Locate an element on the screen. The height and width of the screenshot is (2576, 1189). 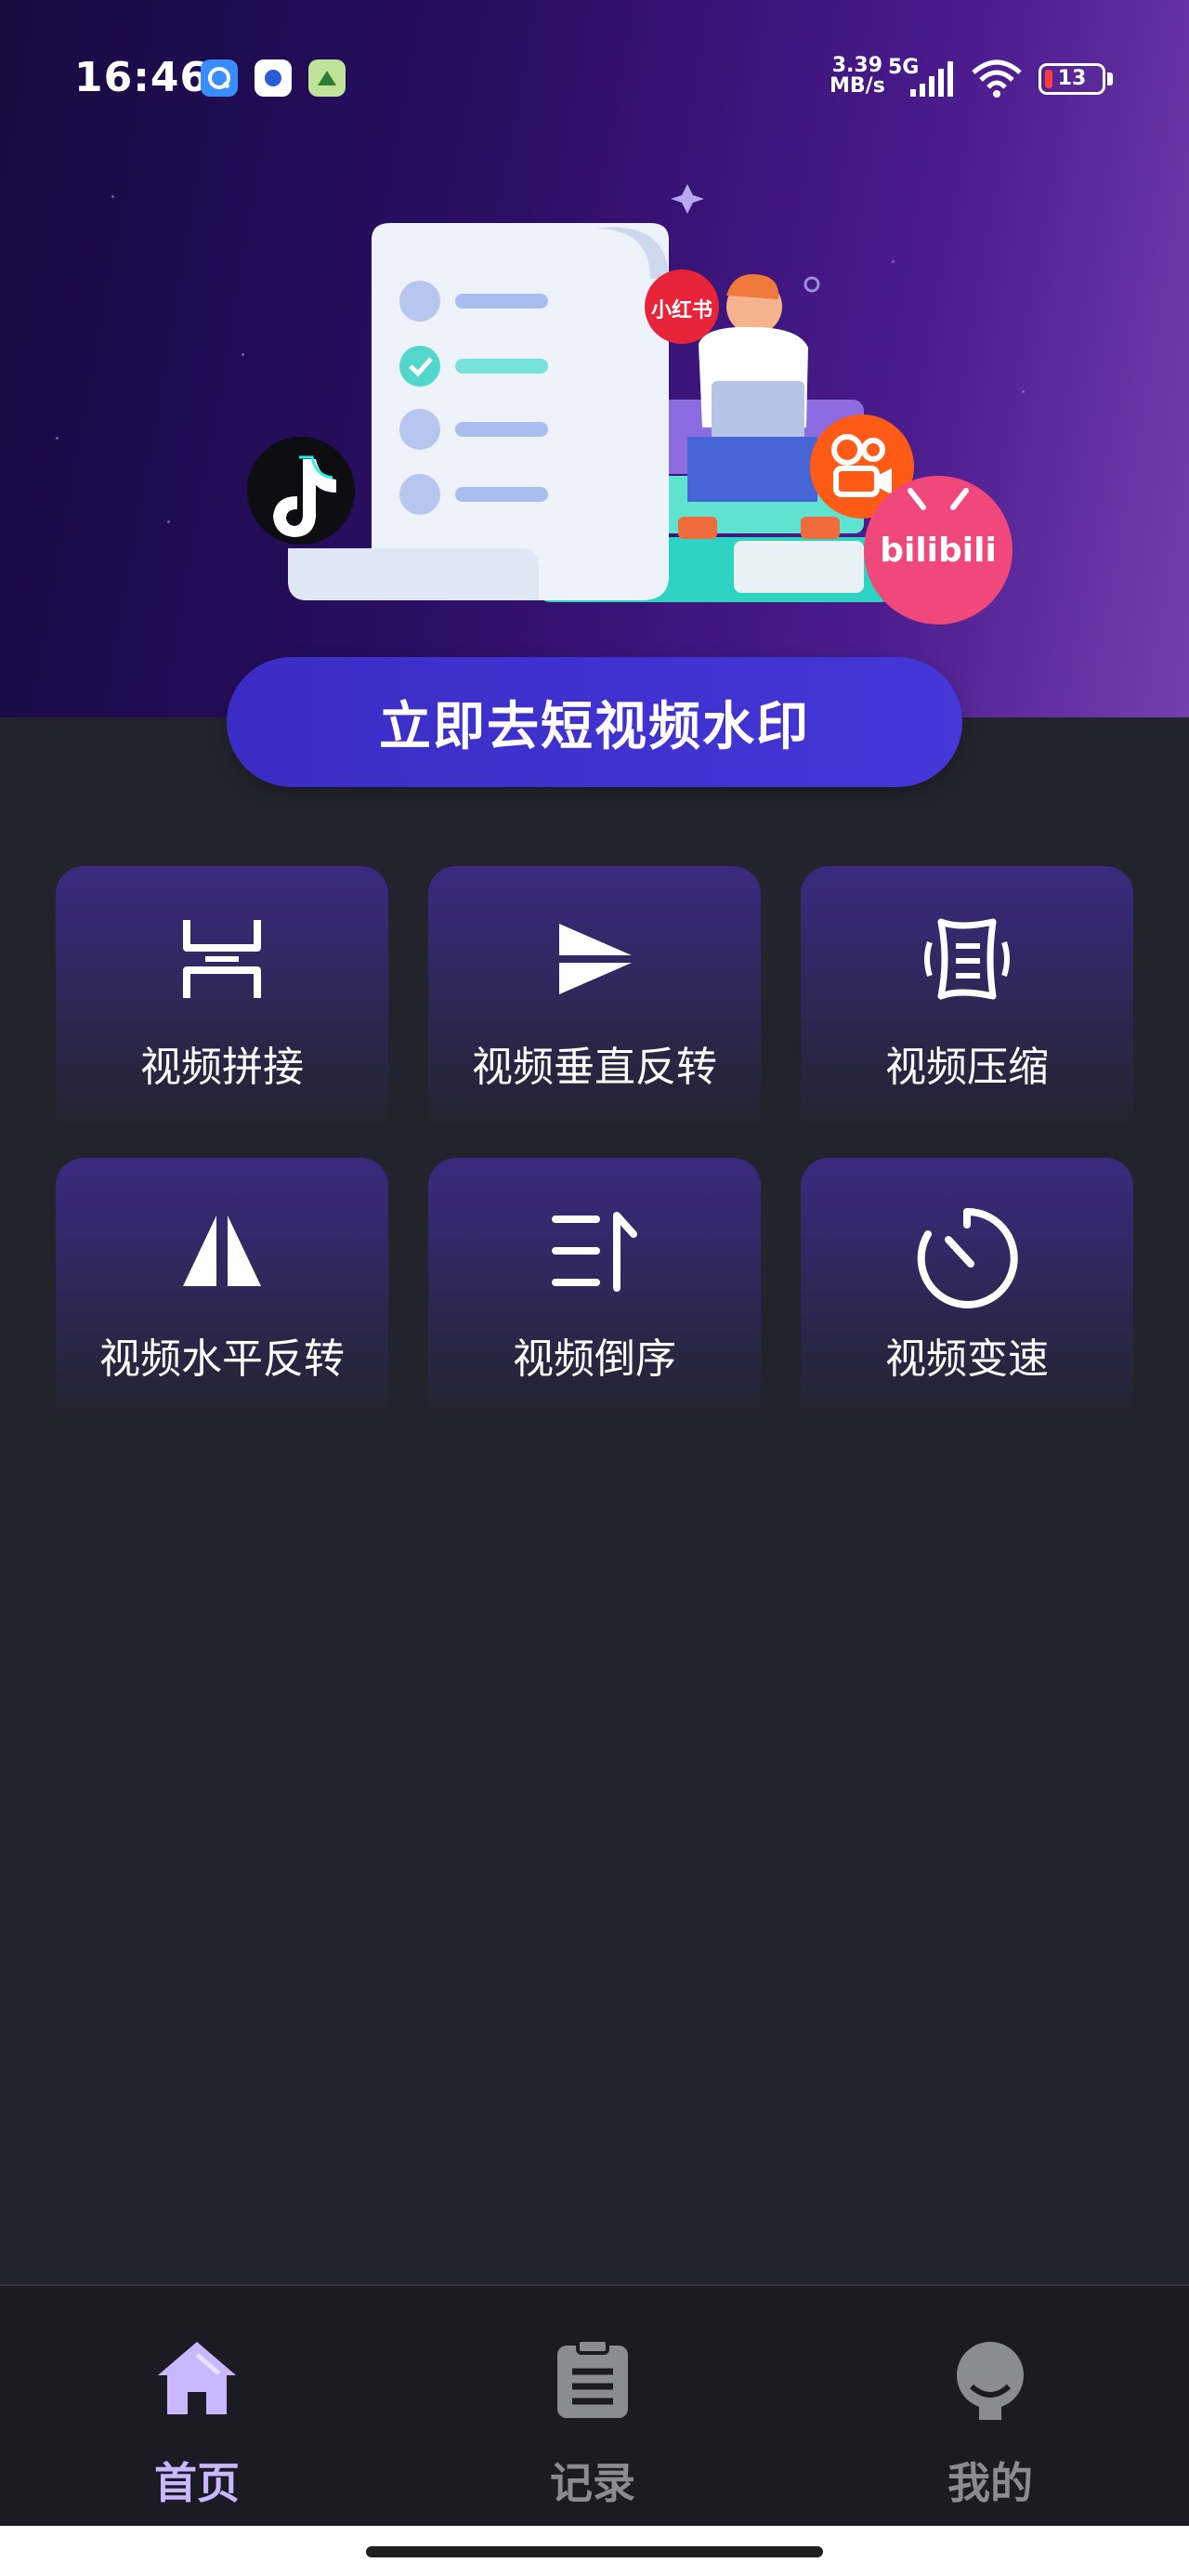
feature-label: 视频垂直反转 is located at coordinates (594, 1067).